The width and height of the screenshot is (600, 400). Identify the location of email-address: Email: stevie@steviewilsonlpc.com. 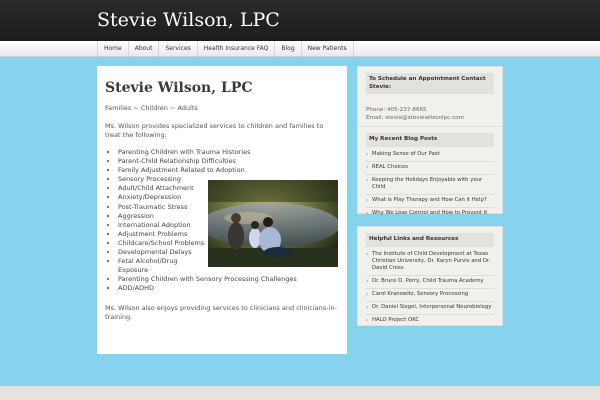
(430, 118).